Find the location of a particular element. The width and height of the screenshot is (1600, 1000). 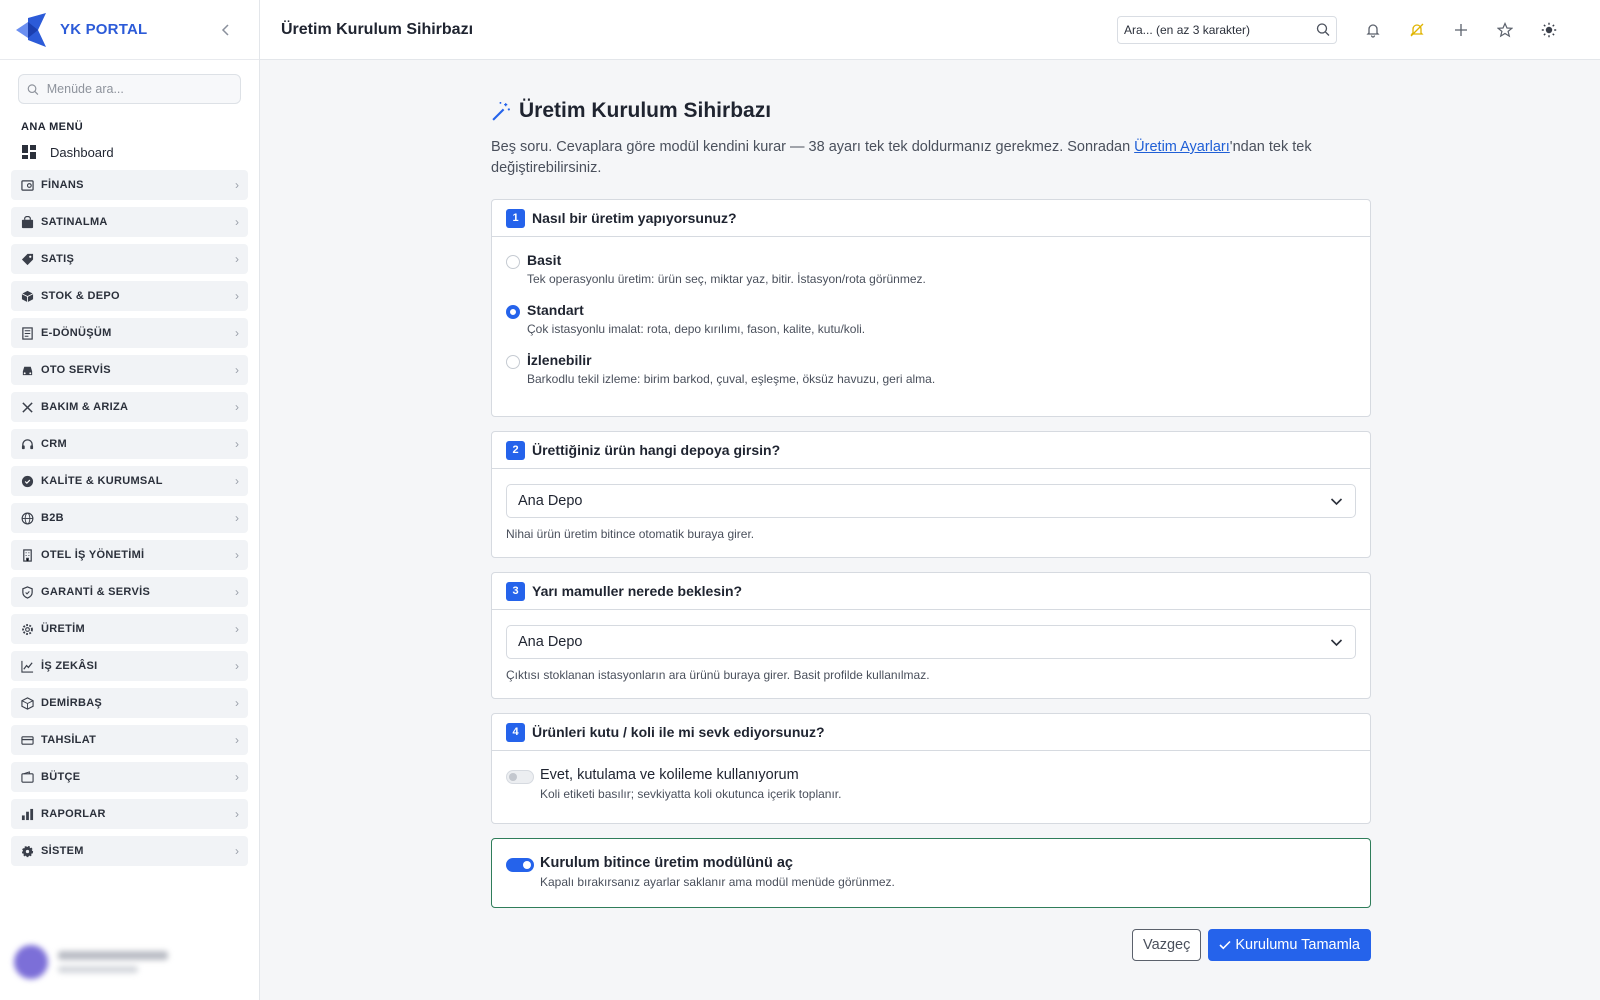

wizard-title: Üretim Kurulum Sihirbazı is located at coordinates (645, 110).